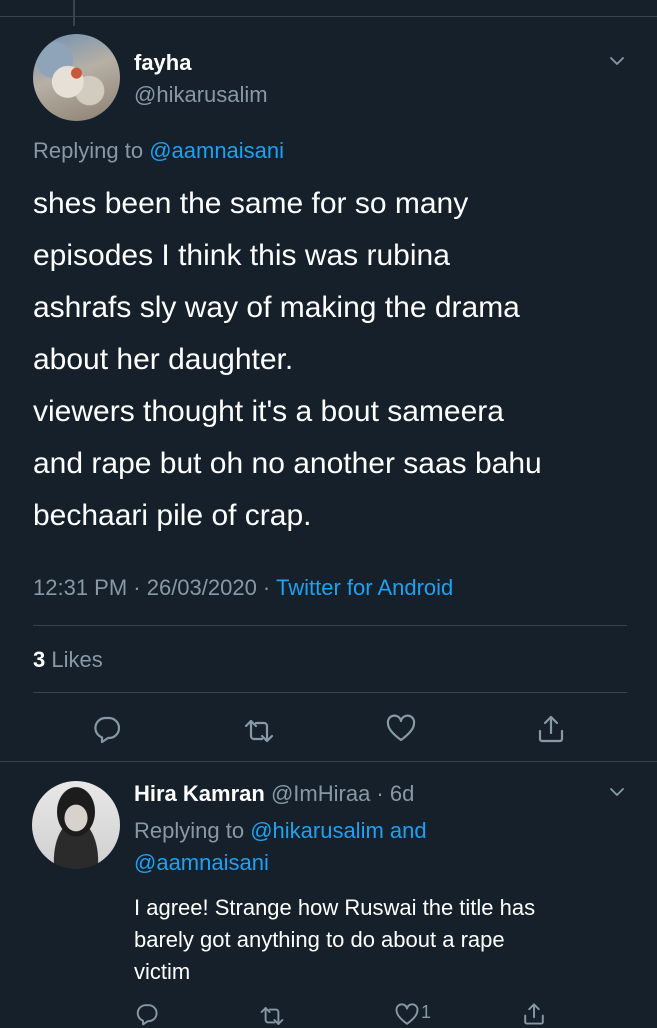 The height and width of the screenshot is (1028, 657). What do you see at coordinates (163, 359) in the screenshot?
I see `tweet-text-line: about her daughter.` at bounding box center [163, 359].